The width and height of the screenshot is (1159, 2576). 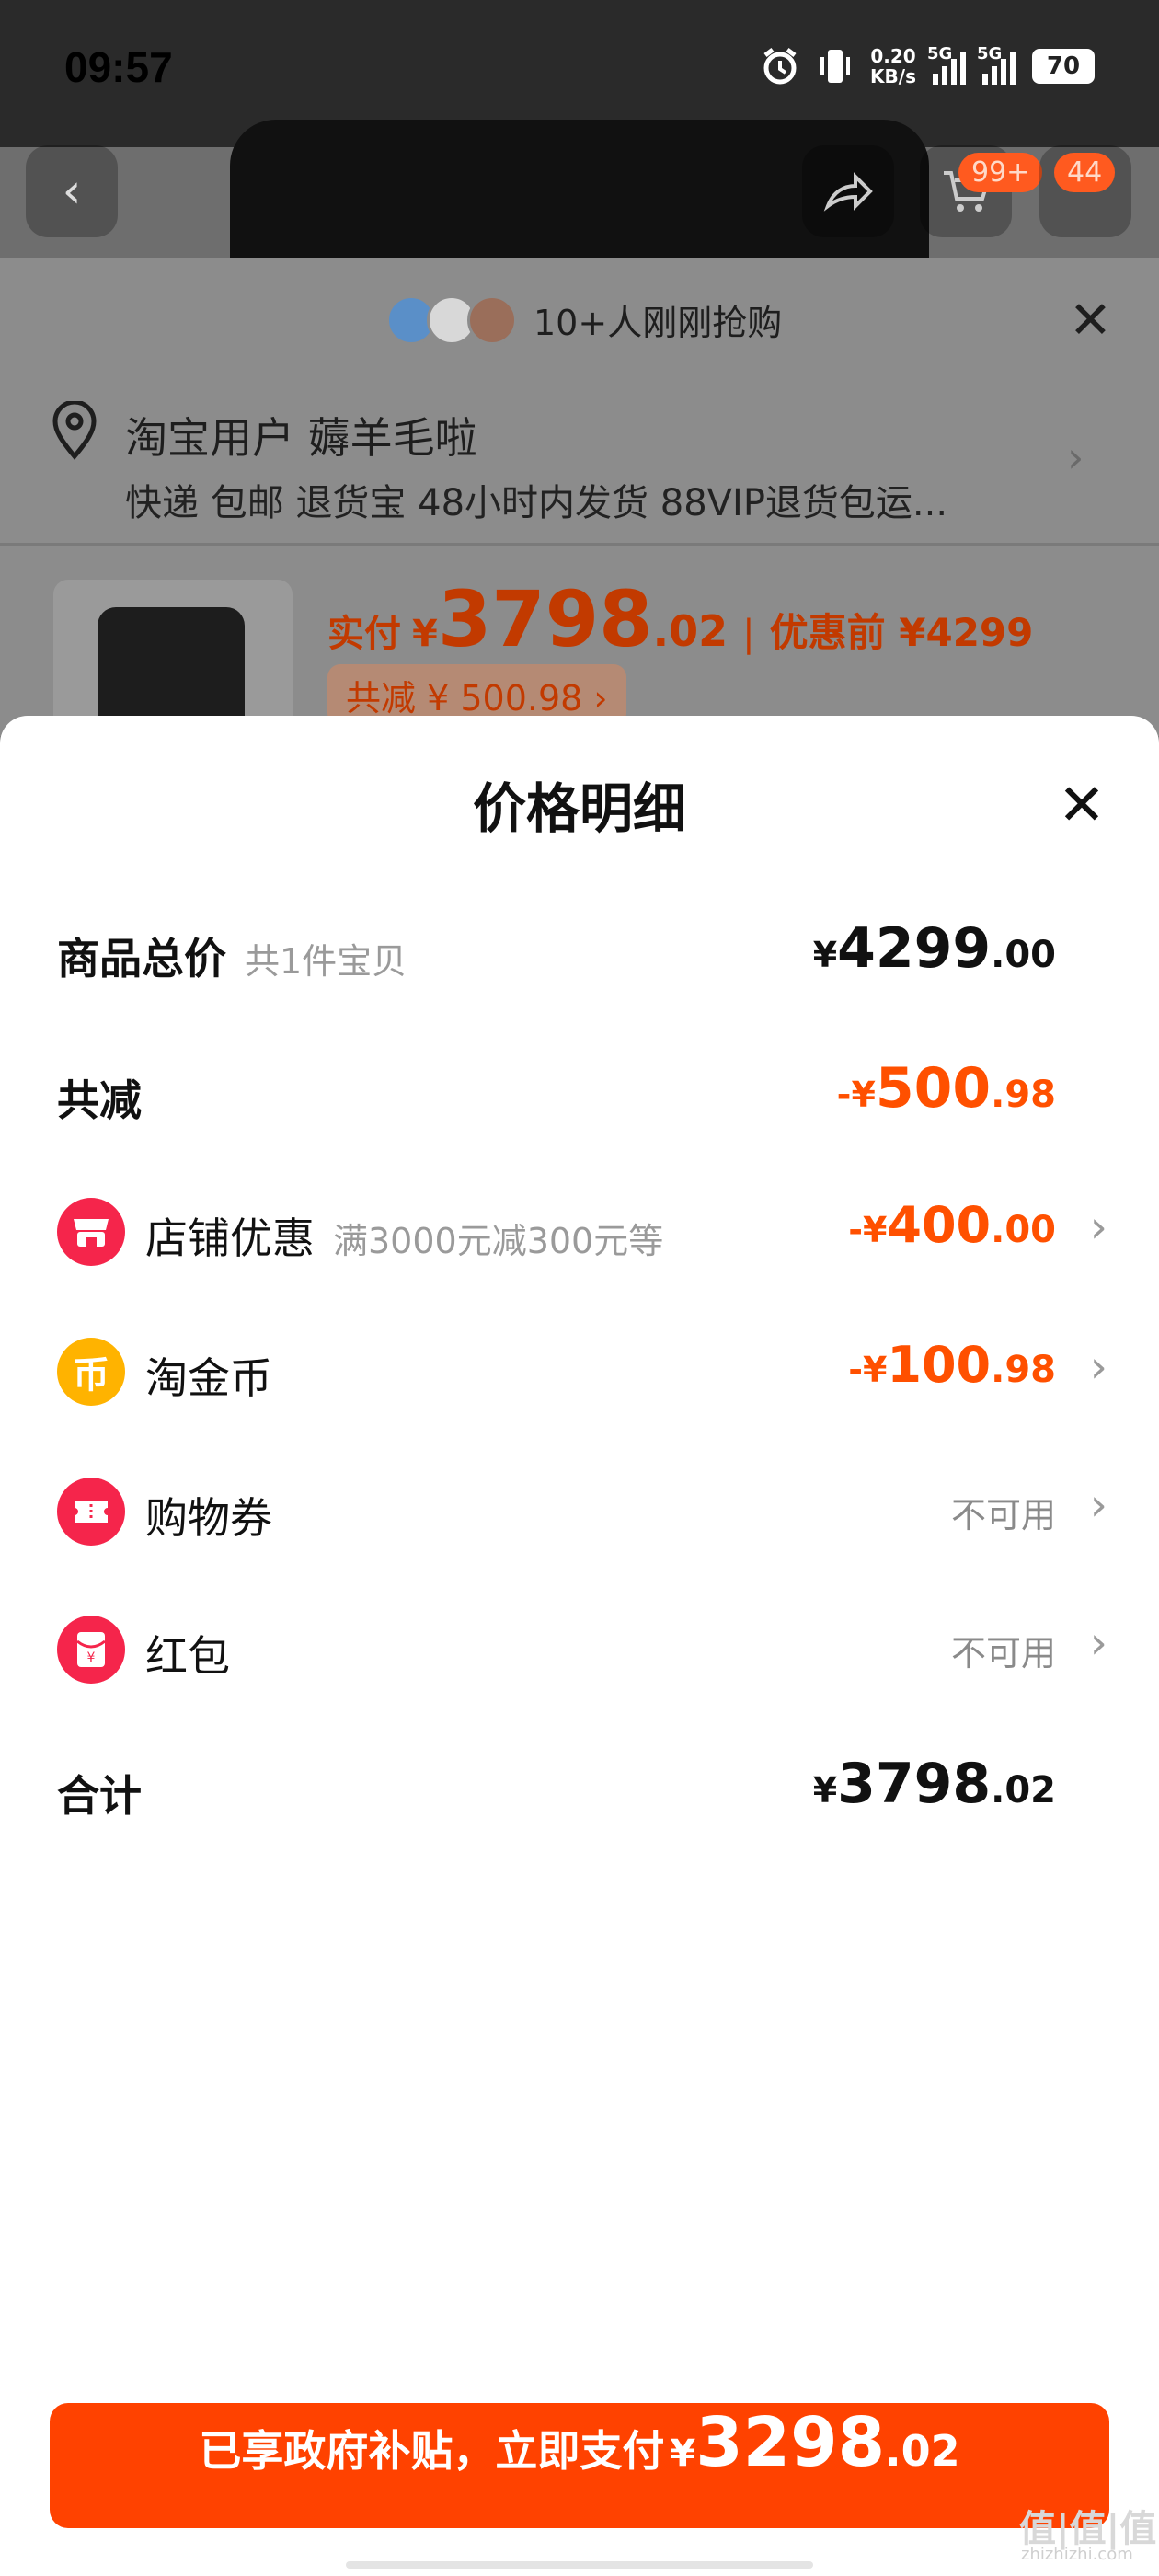 I want to click on pay-button-int: 3298, so click(x=790, y=2442).